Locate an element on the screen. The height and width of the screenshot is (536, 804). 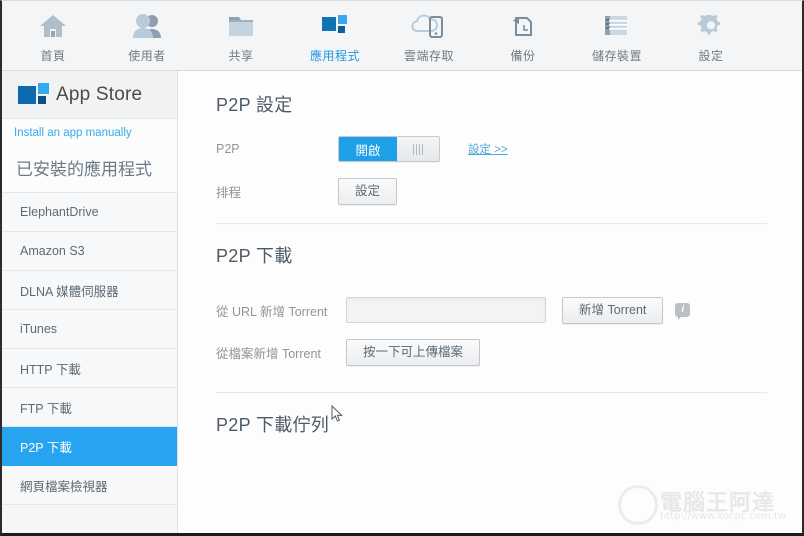
nav-item-applications: 應用程式 is located at coordinates (335, 35).